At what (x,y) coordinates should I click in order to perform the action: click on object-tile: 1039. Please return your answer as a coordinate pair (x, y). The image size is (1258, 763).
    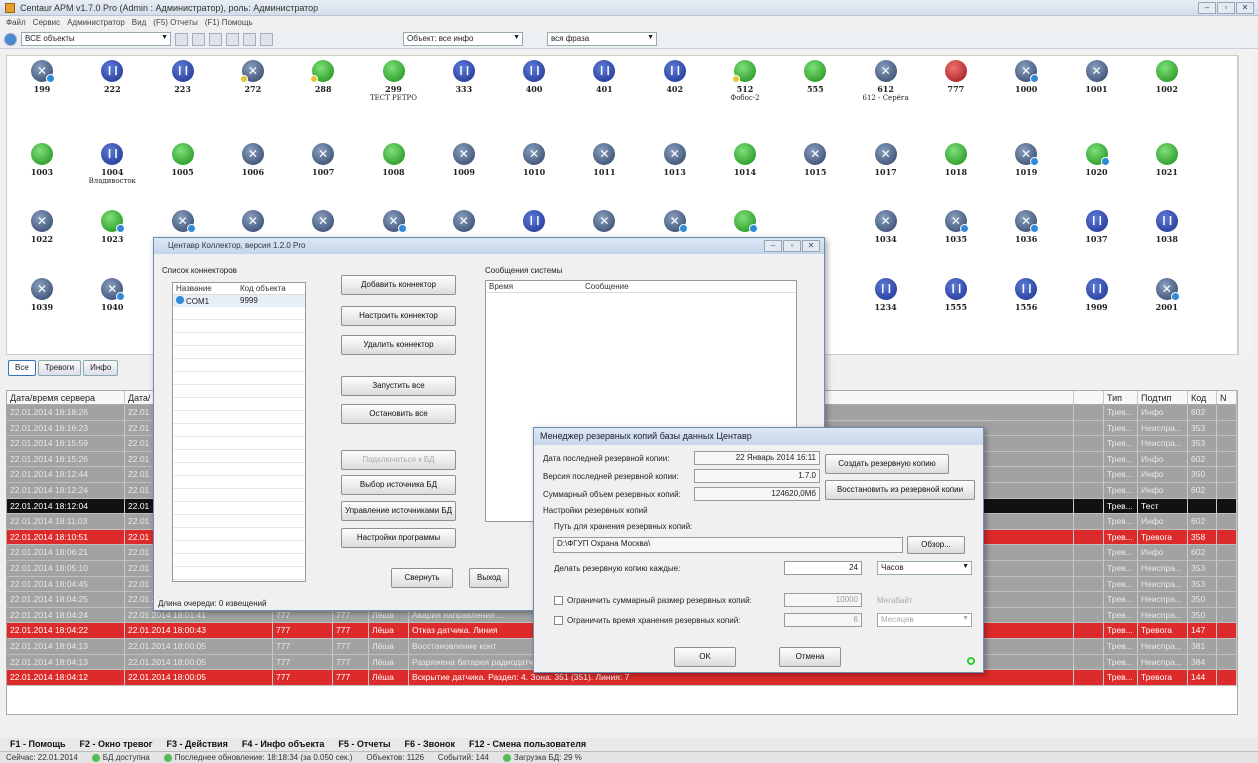
    Looking at the image, I should click on (42, 295).